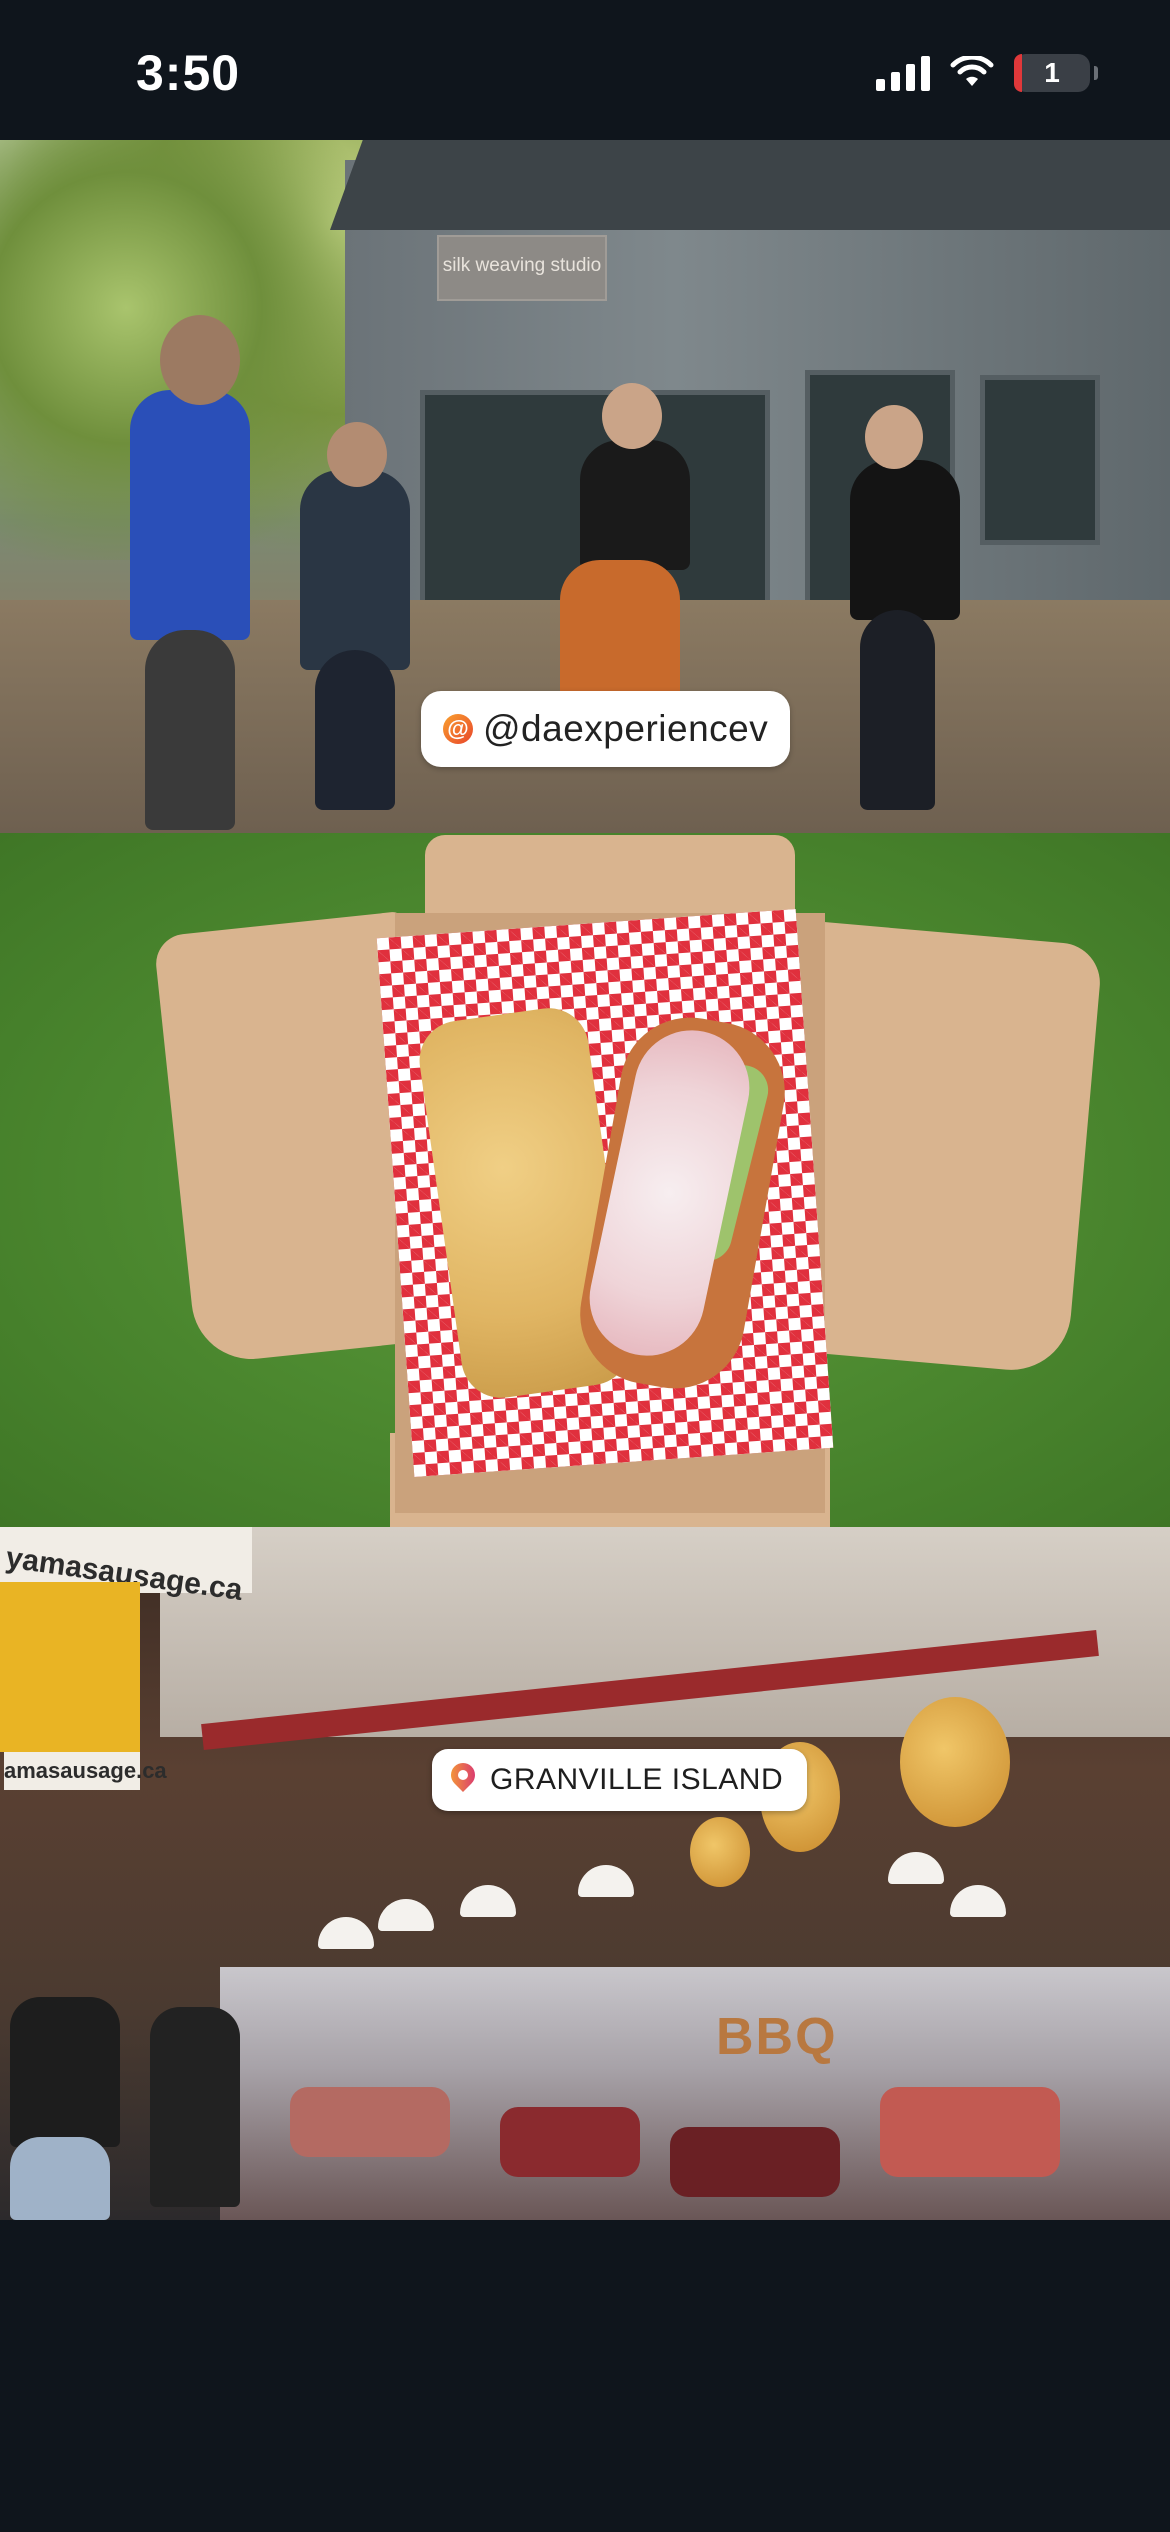 This screenshot has height=2532, width=1170. I want to click on studio-window, so click(1040, 460).